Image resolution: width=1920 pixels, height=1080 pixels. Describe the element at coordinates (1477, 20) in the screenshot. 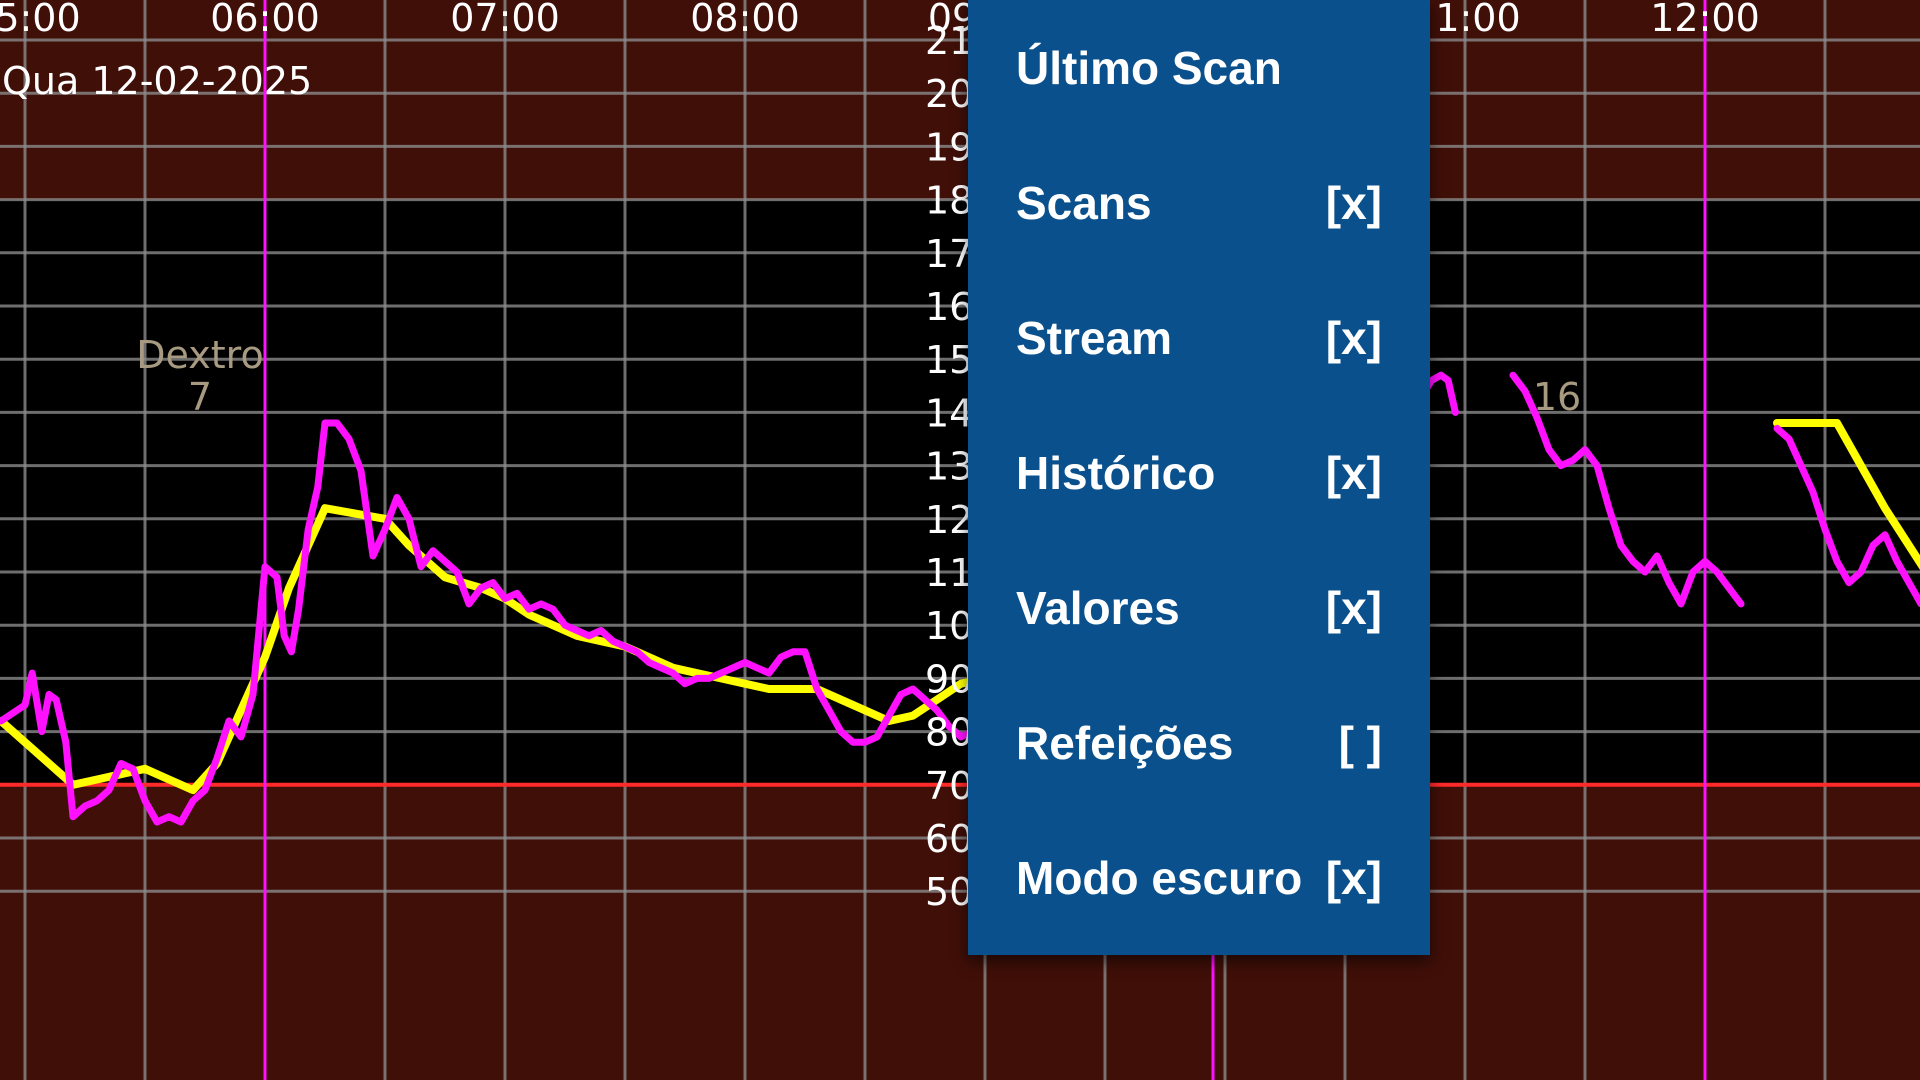

I see `x-axis-tick-label: 1:00` at that location.